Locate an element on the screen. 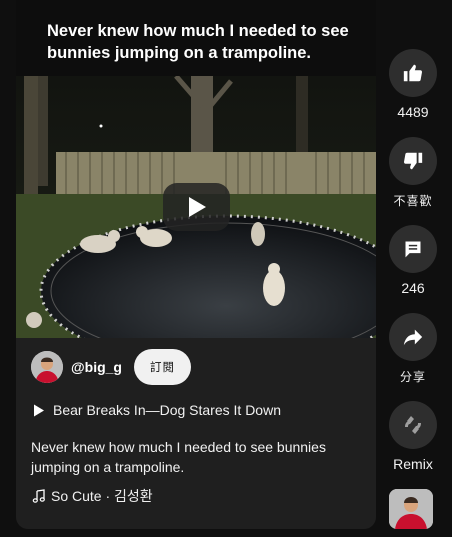 The image size is (452, 537). linked-video-title: Bear Breaks In—Dog Stares It Down is located at coordinates (167, 410).